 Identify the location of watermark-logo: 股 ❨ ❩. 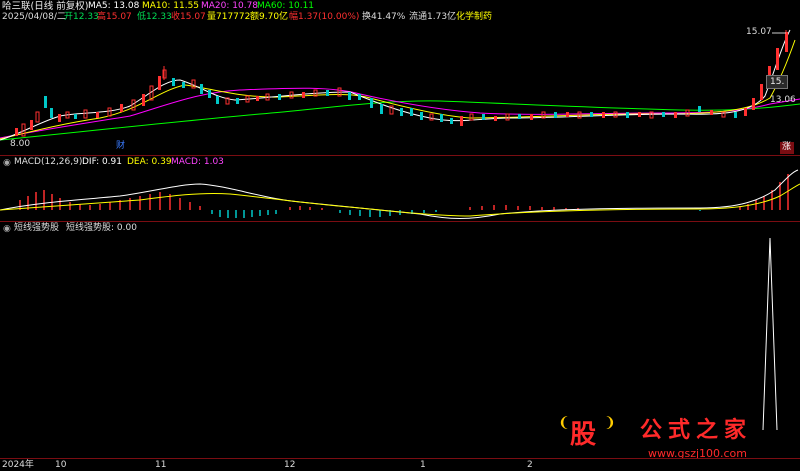
(587, 435).